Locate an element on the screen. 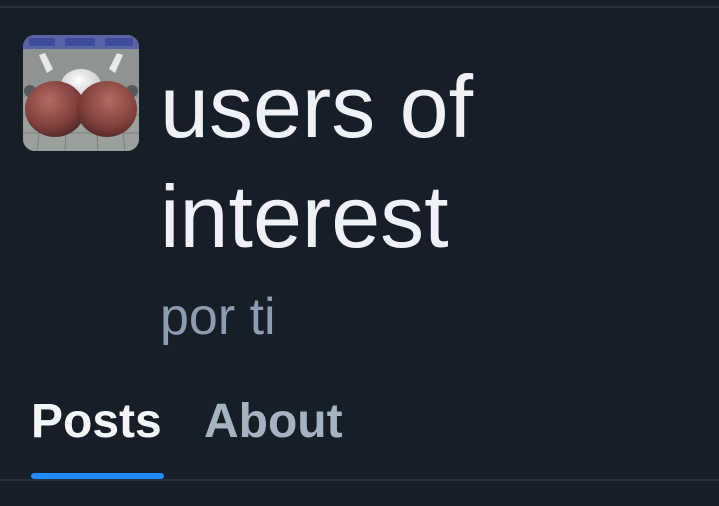 The height and width of the screenshot is (506, 719). tab-posts: Posts is located at coordinates (96, 422).